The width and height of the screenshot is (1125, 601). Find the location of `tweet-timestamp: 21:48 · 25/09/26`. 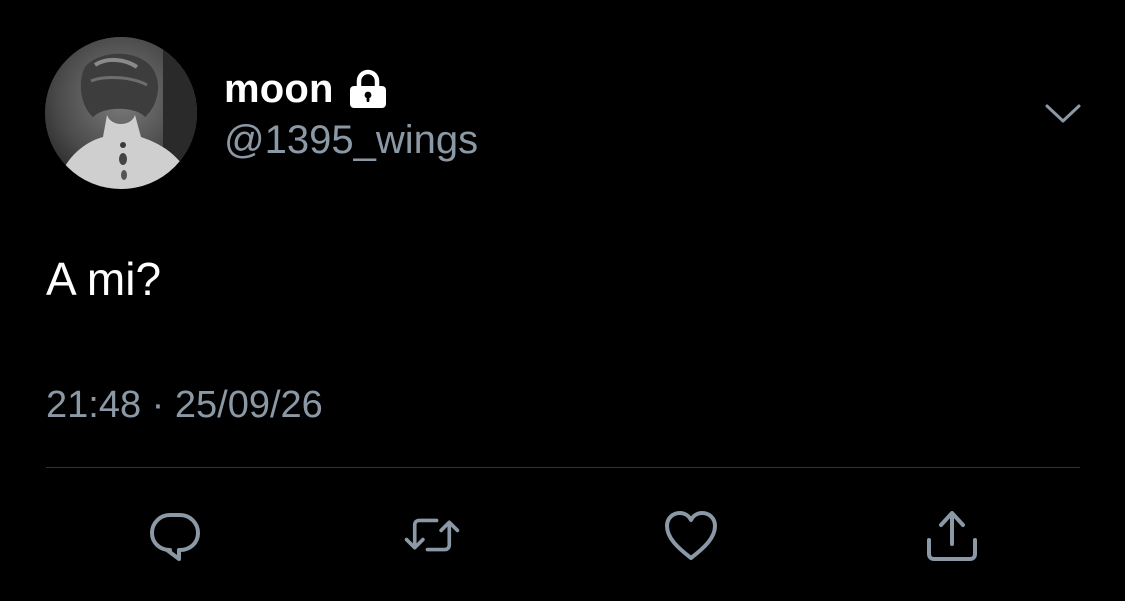

tweet-timestamp: 21:48 · 25/09/26 is located at coordinates (184, 405).